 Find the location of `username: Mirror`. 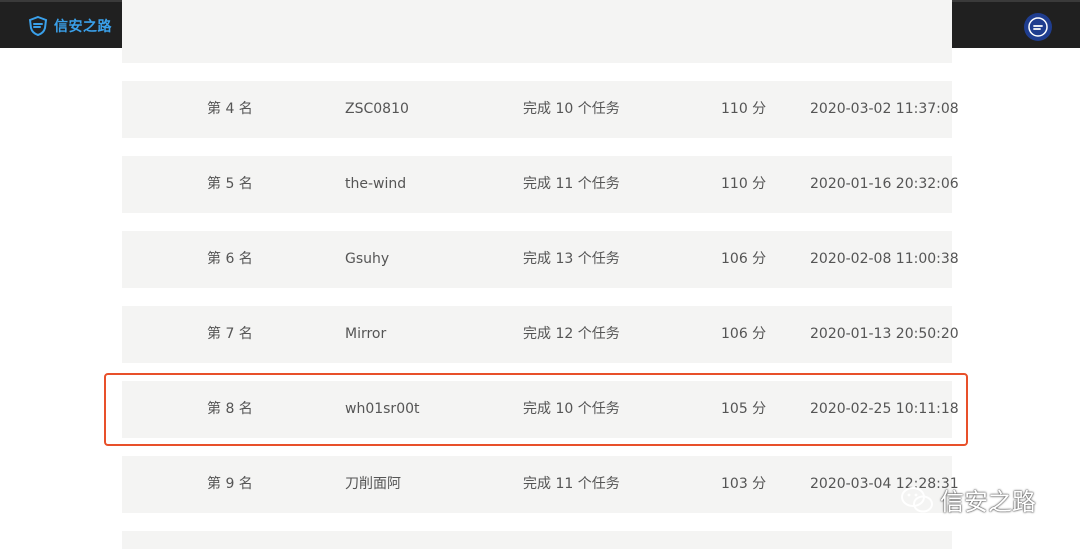

username: Mirror is located at coordinates (366, 334).